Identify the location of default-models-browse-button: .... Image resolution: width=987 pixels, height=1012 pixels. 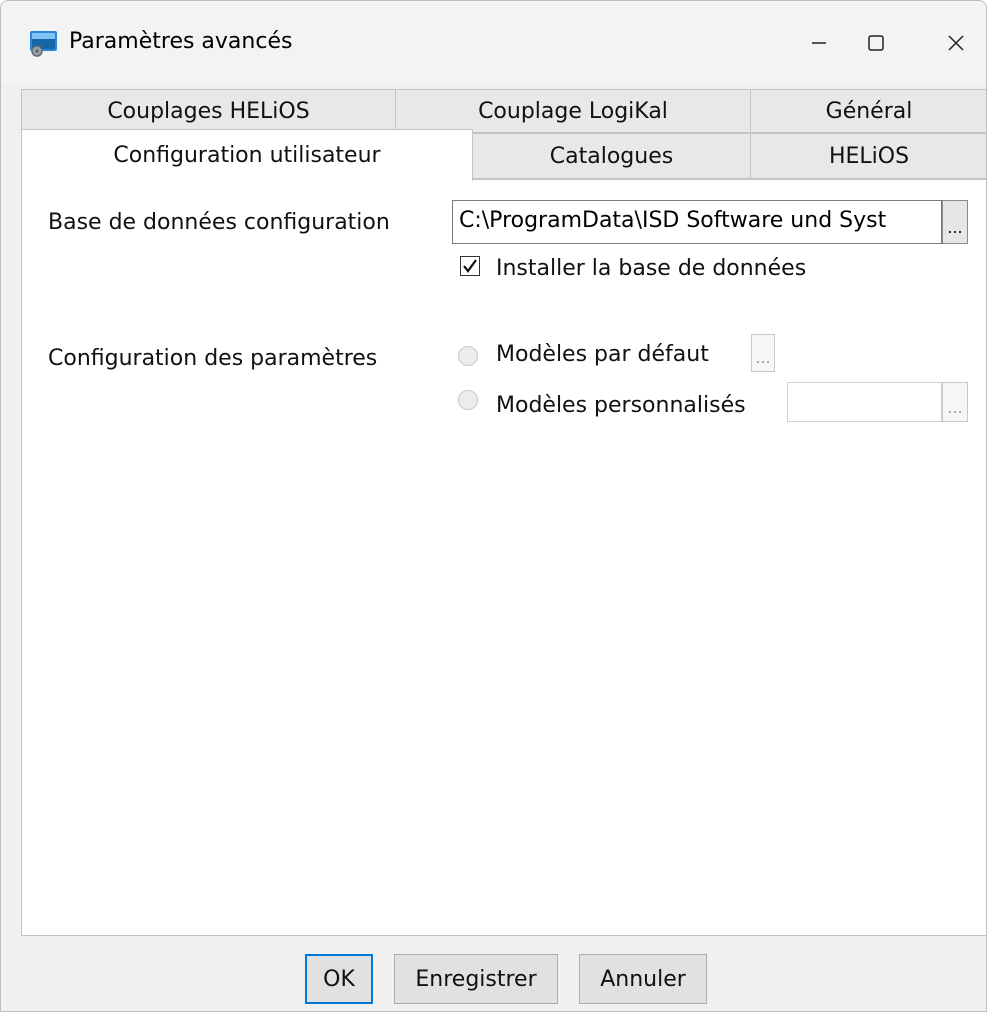
(763, 353).